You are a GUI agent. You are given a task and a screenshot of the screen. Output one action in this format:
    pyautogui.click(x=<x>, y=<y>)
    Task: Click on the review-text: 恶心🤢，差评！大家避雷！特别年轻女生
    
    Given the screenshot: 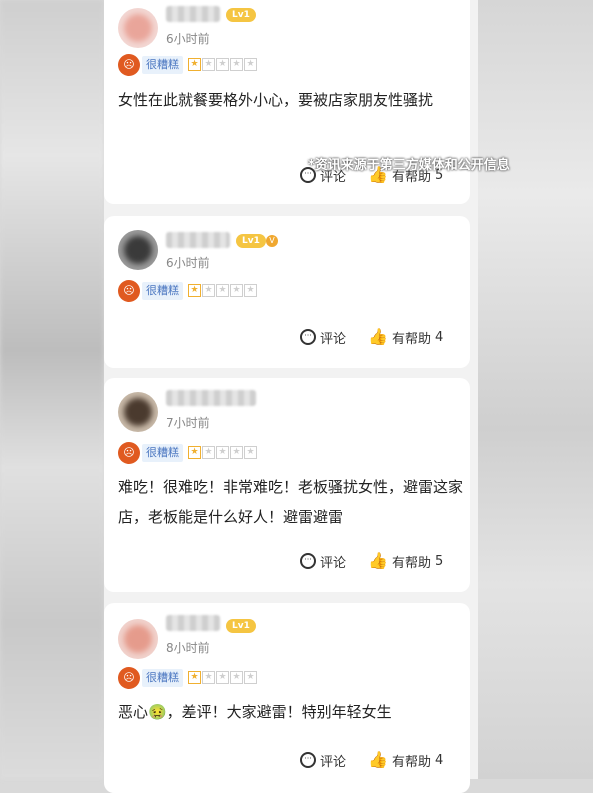 What is the action you would take?
    pyautogui.click(x=255, y=712)
    